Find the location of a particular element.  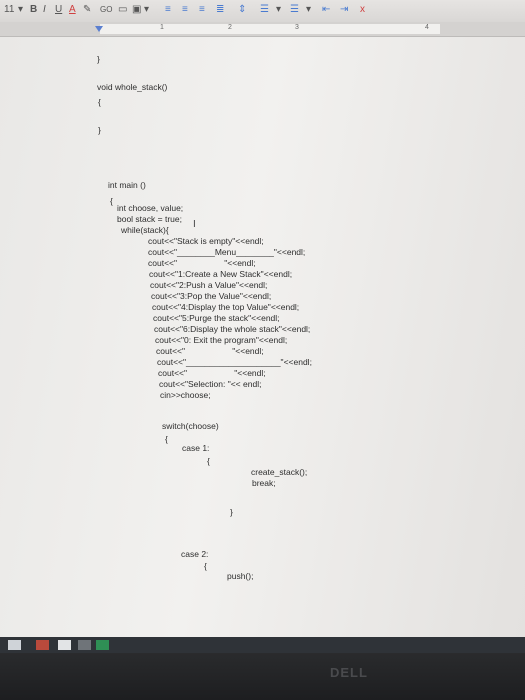

file-explorer-icon is located at coordinates (42, 645).